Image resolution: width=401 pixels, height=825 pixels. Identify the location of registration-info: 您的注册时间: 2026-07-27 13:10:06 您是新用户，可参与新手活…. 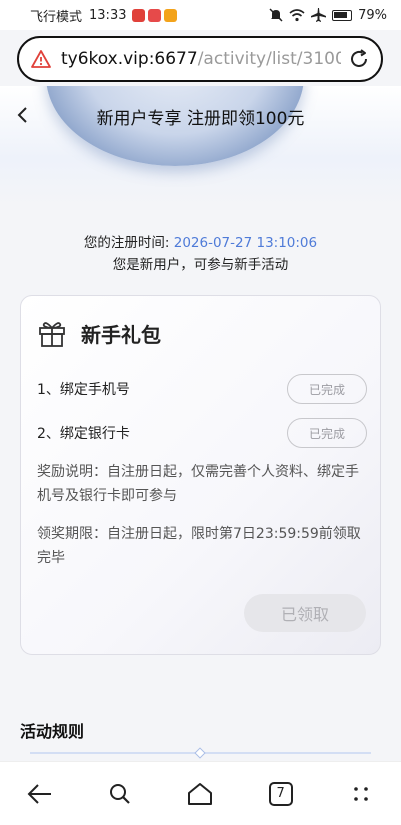
(200, 254).